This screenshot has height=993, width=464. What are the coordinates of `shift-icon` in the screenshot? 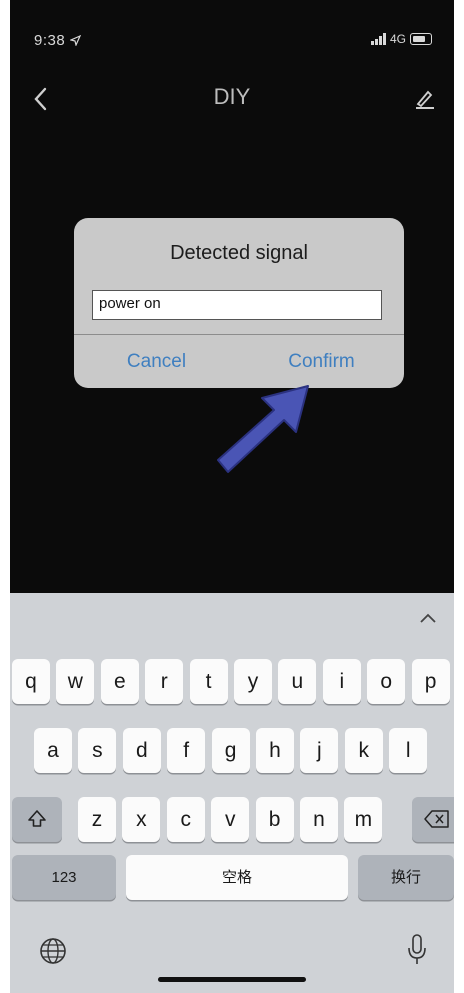 It's located at (37, 818).